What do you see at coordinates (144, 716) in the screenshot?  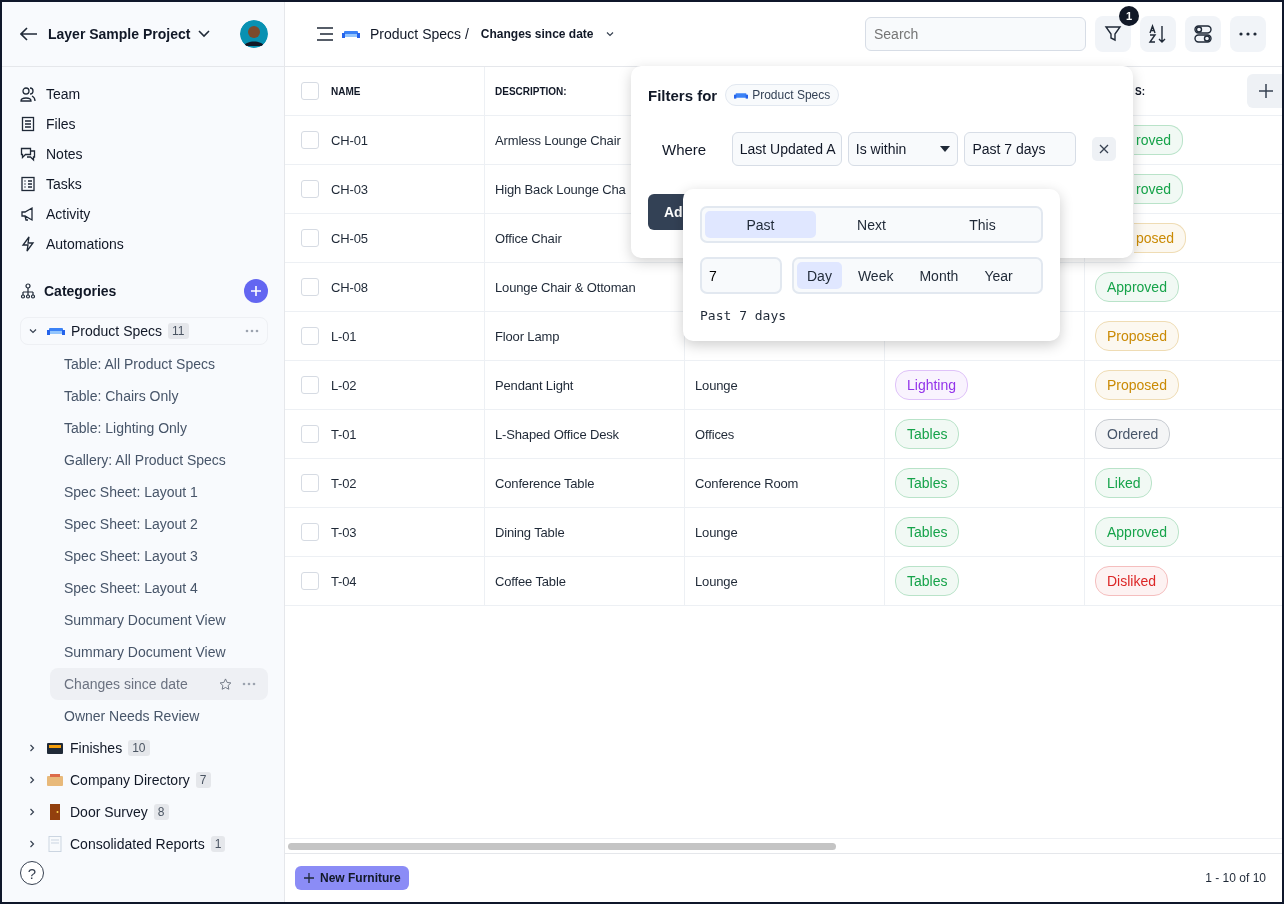 I see `view-item: Owner Needs Review` at bounding box center [144, 716].